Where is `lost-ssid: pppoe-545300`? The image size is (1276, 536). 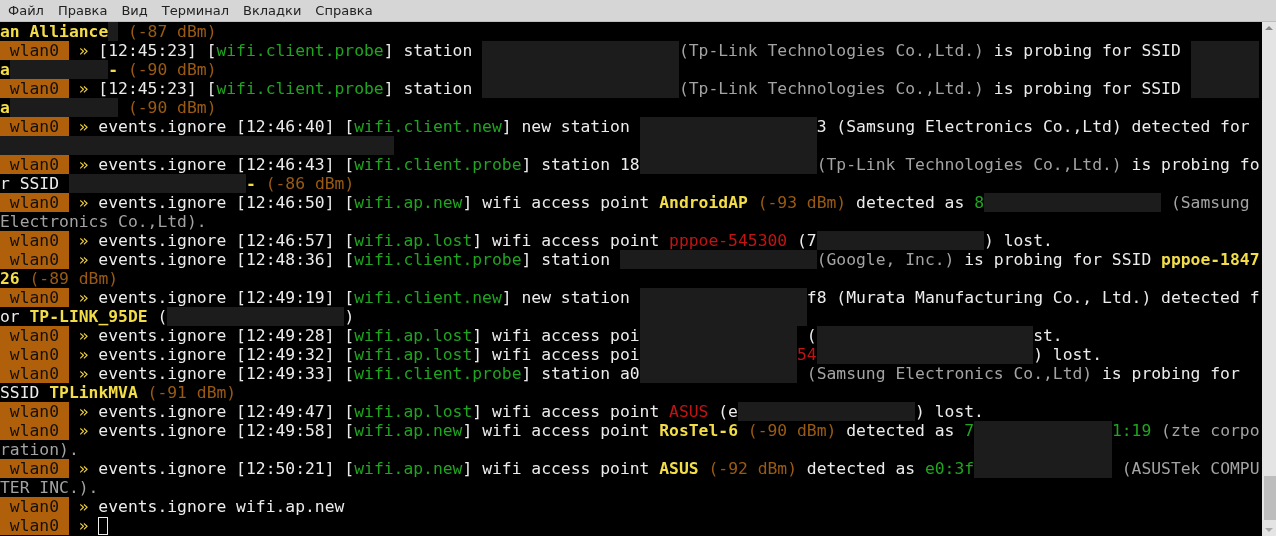 lost-ssid: pppoe-545300 is located at coordinates (728, 240).